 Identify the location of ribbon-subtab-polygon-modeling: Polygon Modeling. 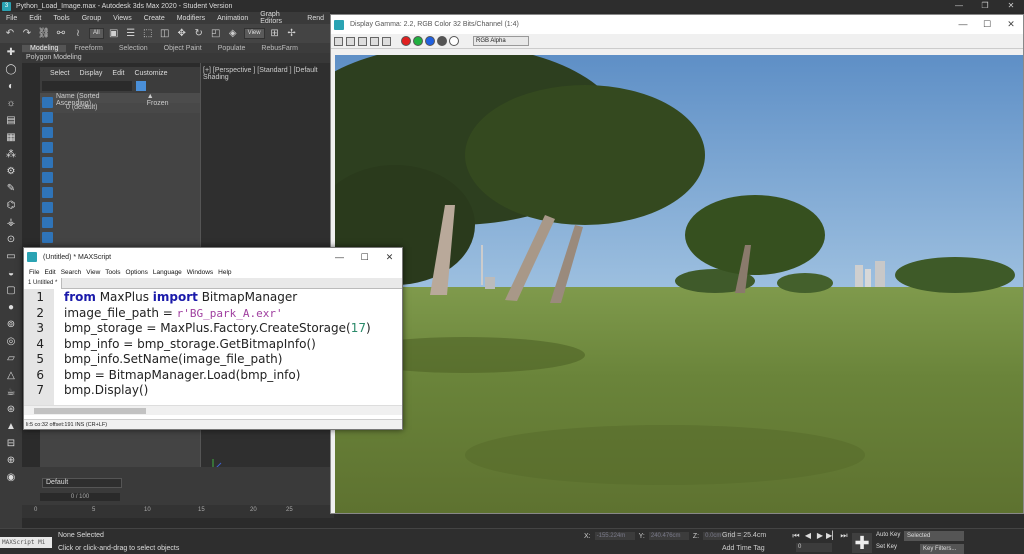
(176, 58).